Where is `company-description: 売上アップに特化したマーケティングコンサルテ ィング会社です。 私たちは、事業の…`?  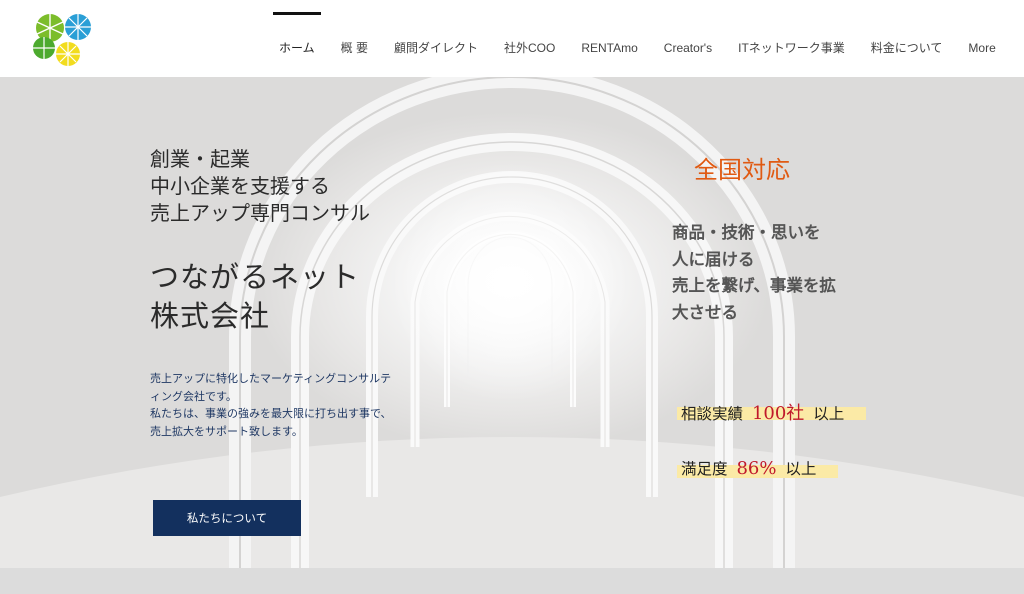
company-description: 売上アップに特化したマーケティングコンサルテ ィング会社です。 私たちは、事業の… is located at coordinates (285, 405).